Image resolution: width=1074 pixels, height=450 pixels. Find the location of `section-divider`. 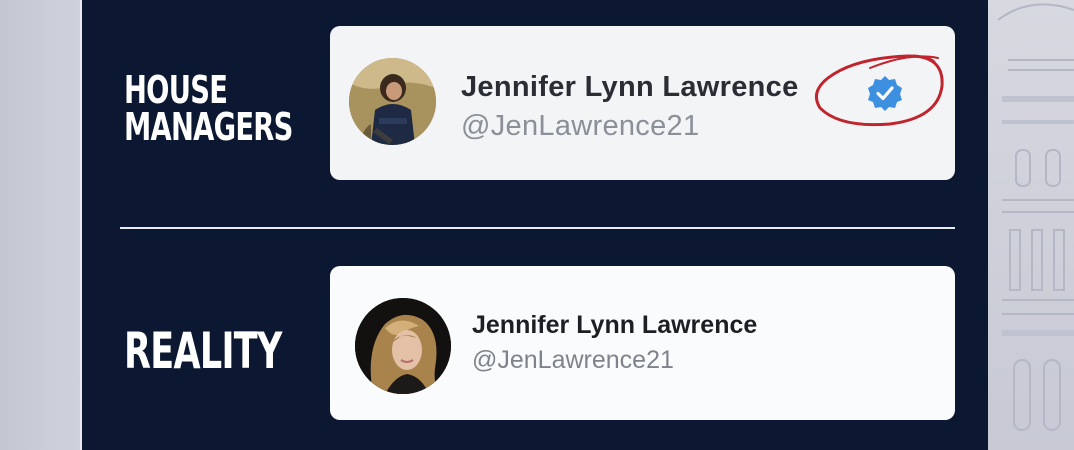

section-divider is located at coordinates (537, 228).